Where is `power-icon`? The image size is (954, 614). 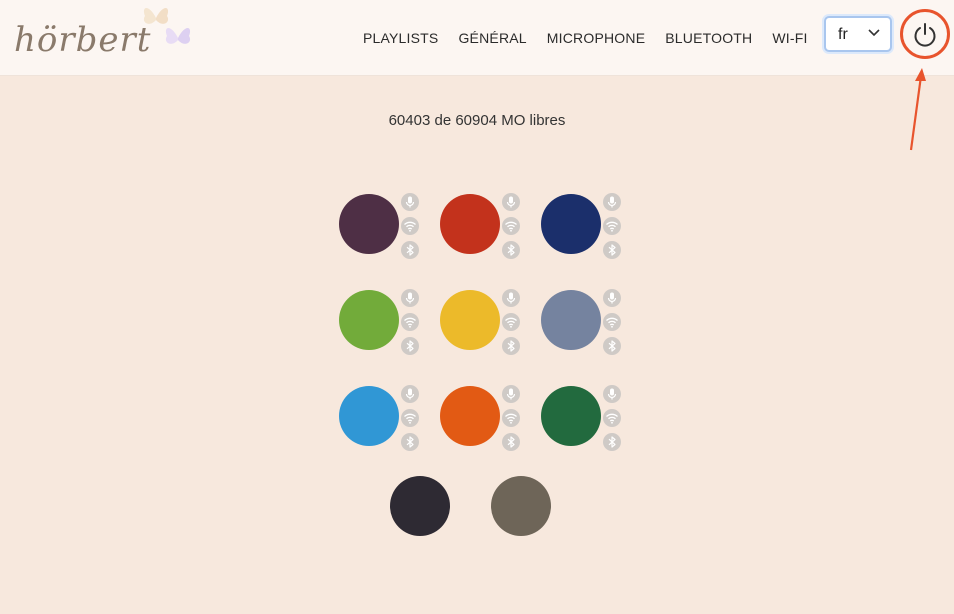 power-icon is located at coordinates (925, 35).